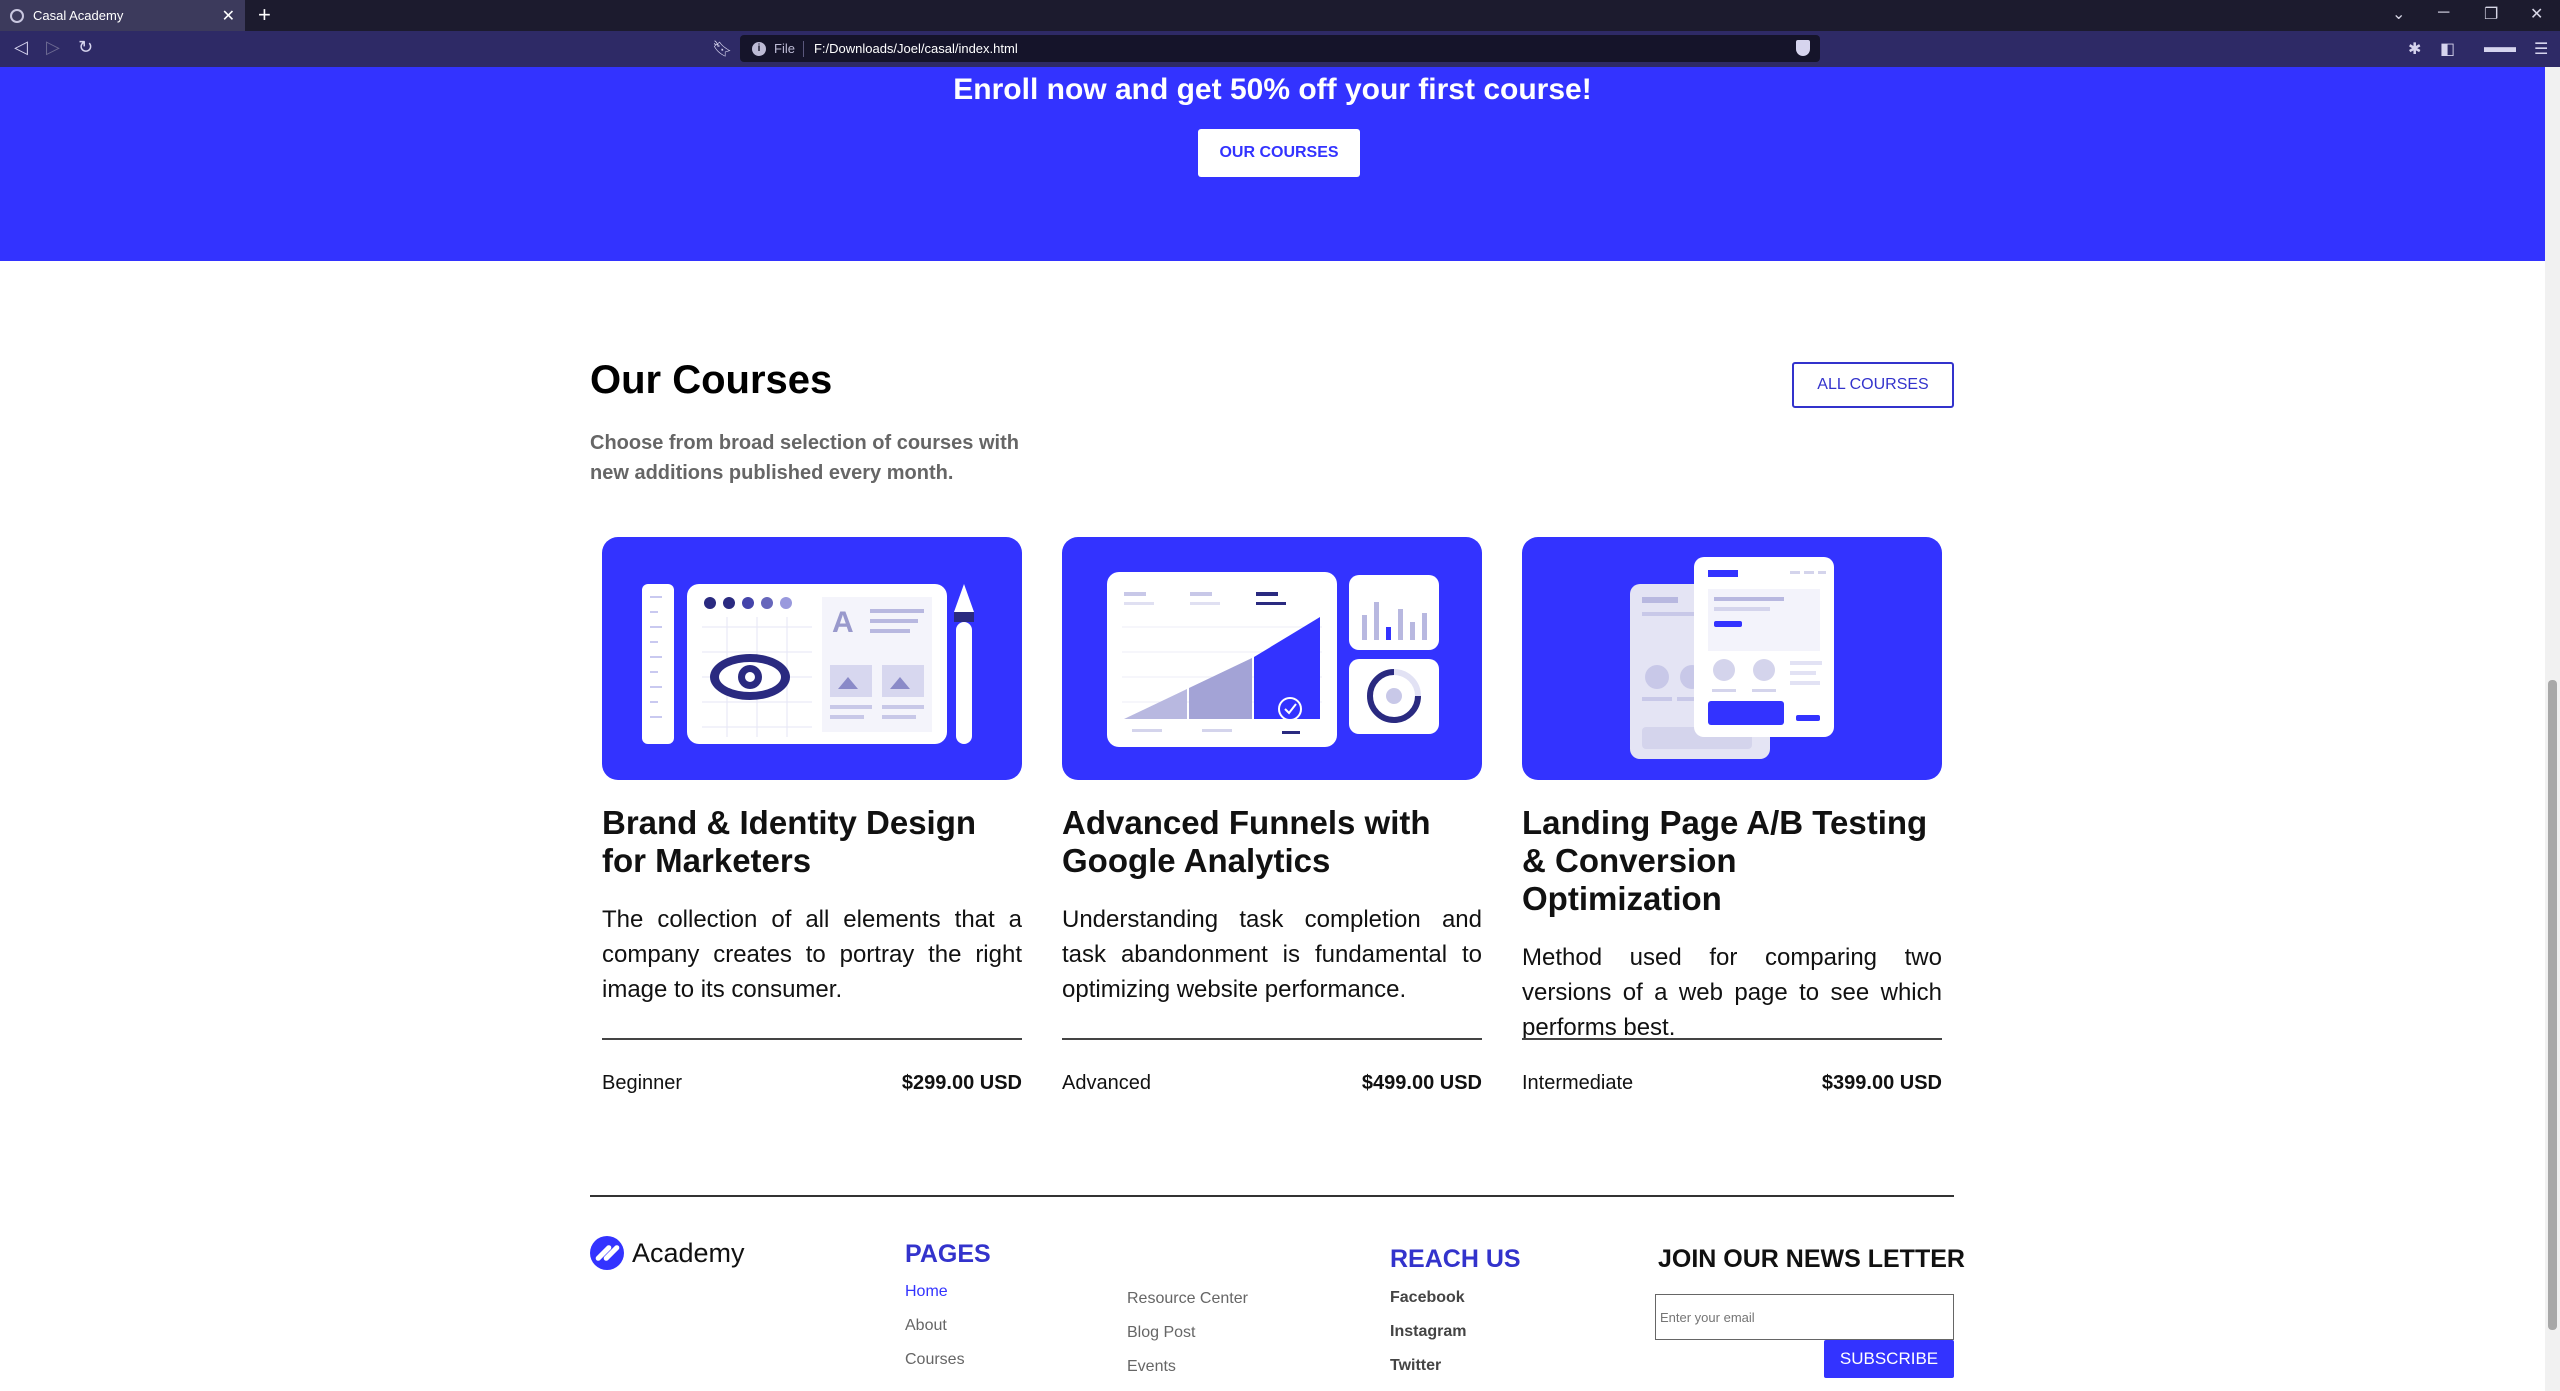 Image resolution: width=2560 pixels, height=1391 pixels. Describe the element at coordinates (642, 1083) in the screenshot. I see `course-level: Beginner` at that location.